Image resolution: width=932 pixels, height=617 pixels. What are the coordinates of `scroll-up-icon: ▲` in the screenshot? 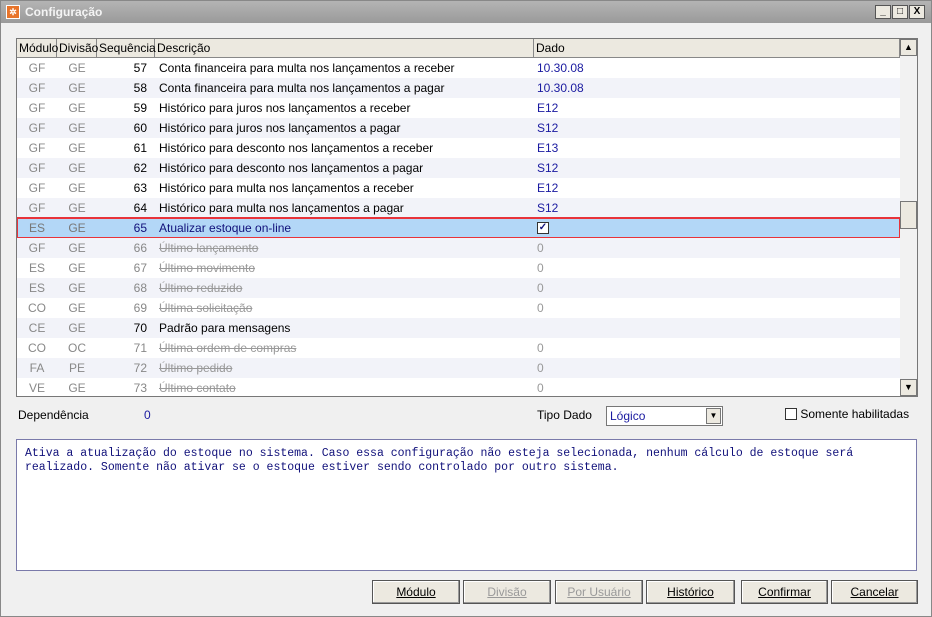 It's located at (908, 47).